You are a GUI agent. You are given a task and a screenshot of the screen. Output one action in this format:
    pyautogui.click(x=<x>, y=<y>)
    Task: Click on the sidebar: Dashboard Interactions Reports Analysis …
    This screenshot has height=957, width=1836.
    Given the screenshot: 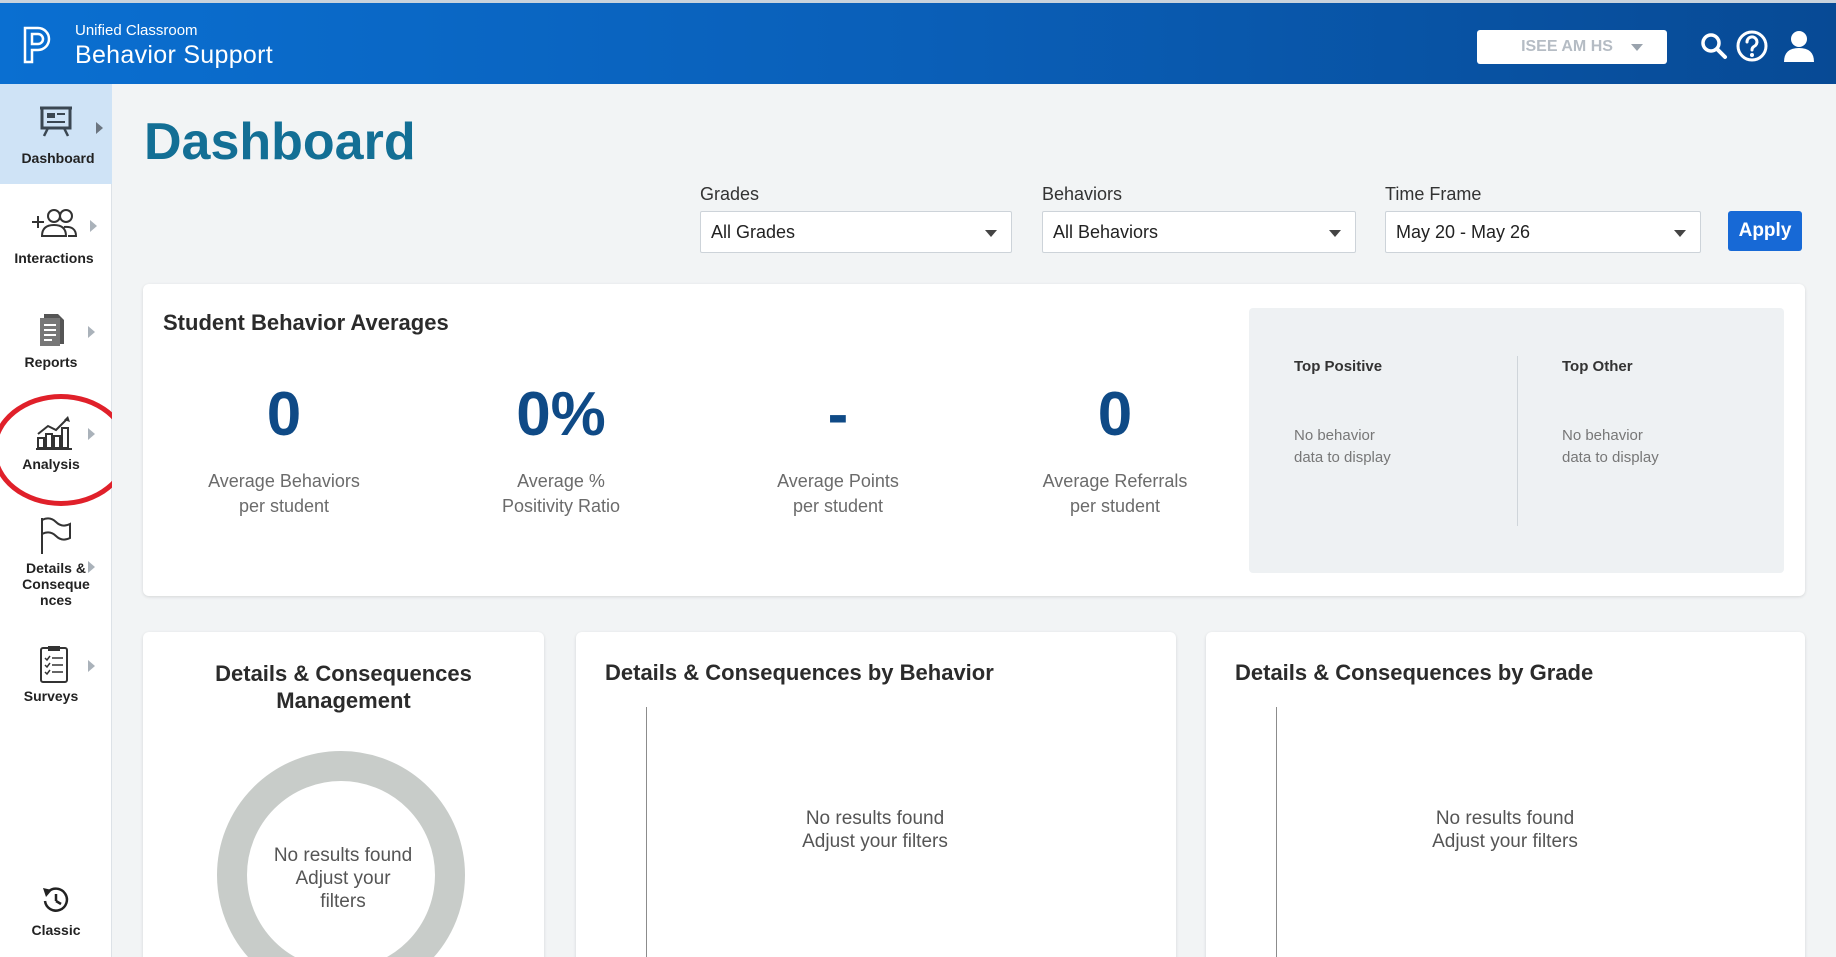 What is the action you would take?
    pyautogui.click(x=61, y=520)
    